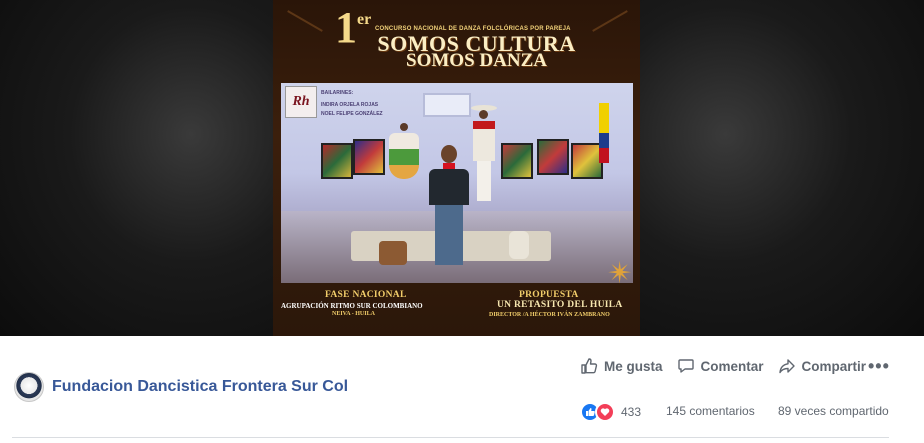  I want to click on reactions-summary: 433, so click(610, 412).